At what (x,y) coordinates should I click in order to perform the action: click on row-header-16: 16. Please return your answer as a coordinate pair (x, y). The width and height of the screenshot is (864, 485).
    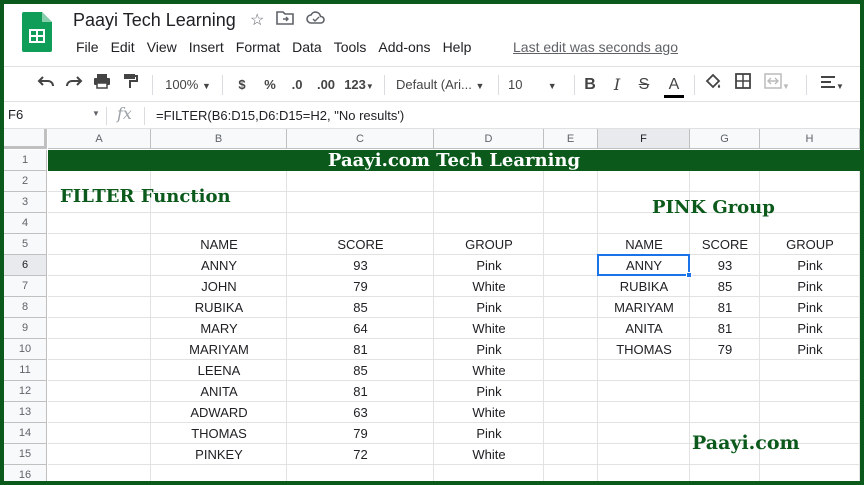
    Looking at the image, I should click on (25, 473).